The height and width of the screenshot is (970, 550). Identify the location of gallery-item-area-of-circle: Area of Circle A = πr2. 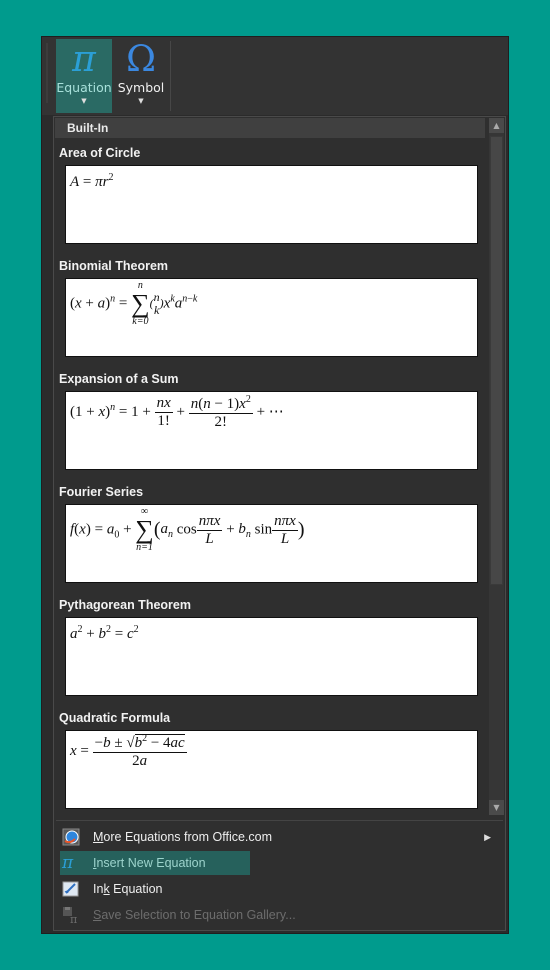
(270, 194).